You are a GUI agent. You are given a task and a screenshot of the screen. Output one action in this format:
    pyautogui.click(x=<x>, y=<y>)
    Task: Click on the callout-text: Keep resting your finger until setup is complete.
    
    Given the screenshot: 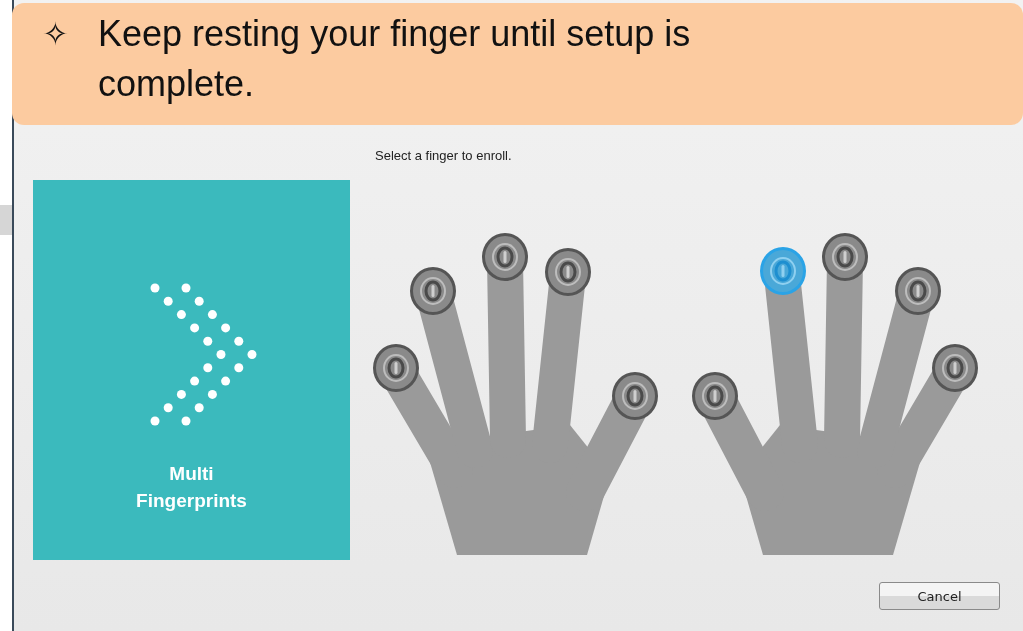 What is the action you would take?
    pyautogui.click(x=395, y=59)
    